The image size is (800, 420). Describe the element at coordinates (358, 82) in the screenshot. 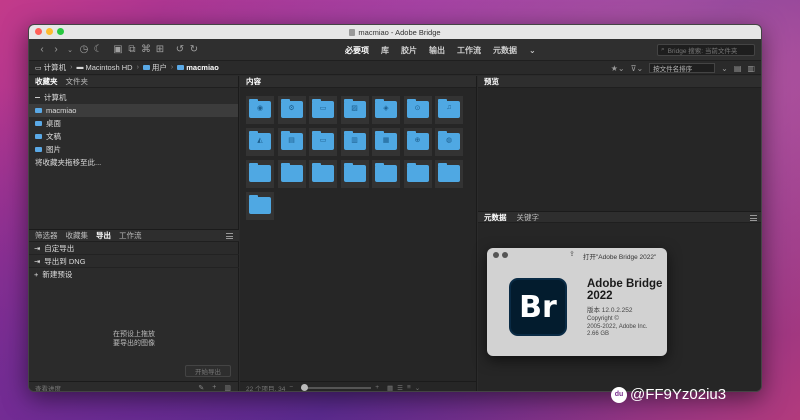

I see `content-header: 内容` at that location.